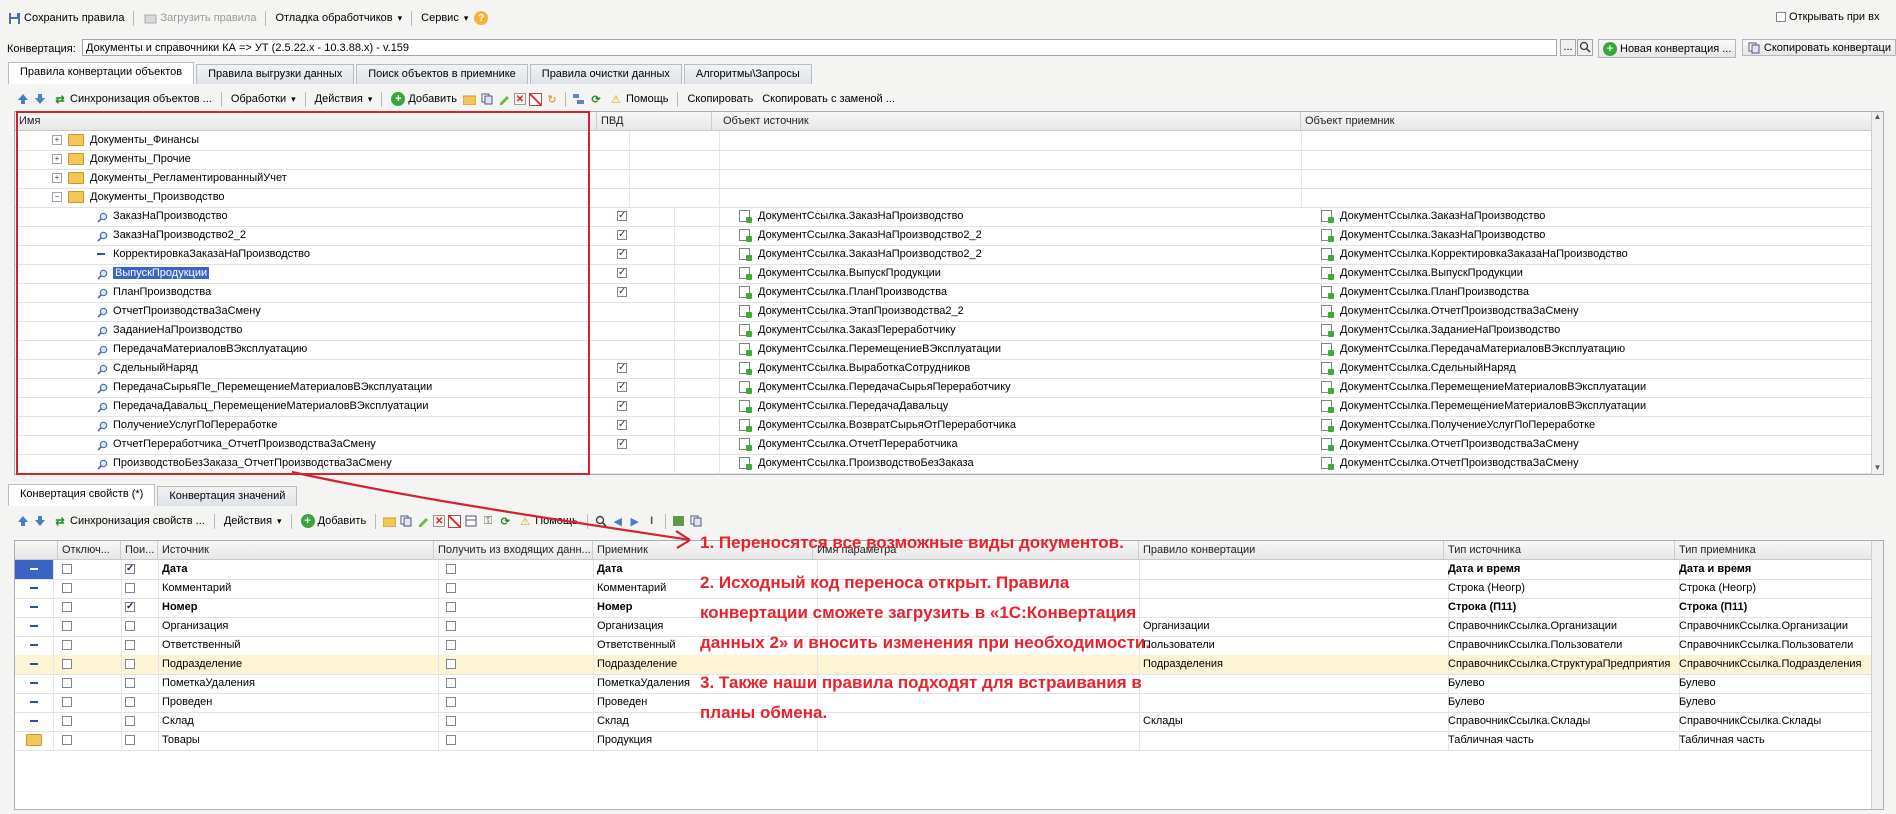 The image size is (1896, 814). Describe the element at coordinates (57, 197) in the screenshot. I see `expand-toggle-icon: −` at that location.